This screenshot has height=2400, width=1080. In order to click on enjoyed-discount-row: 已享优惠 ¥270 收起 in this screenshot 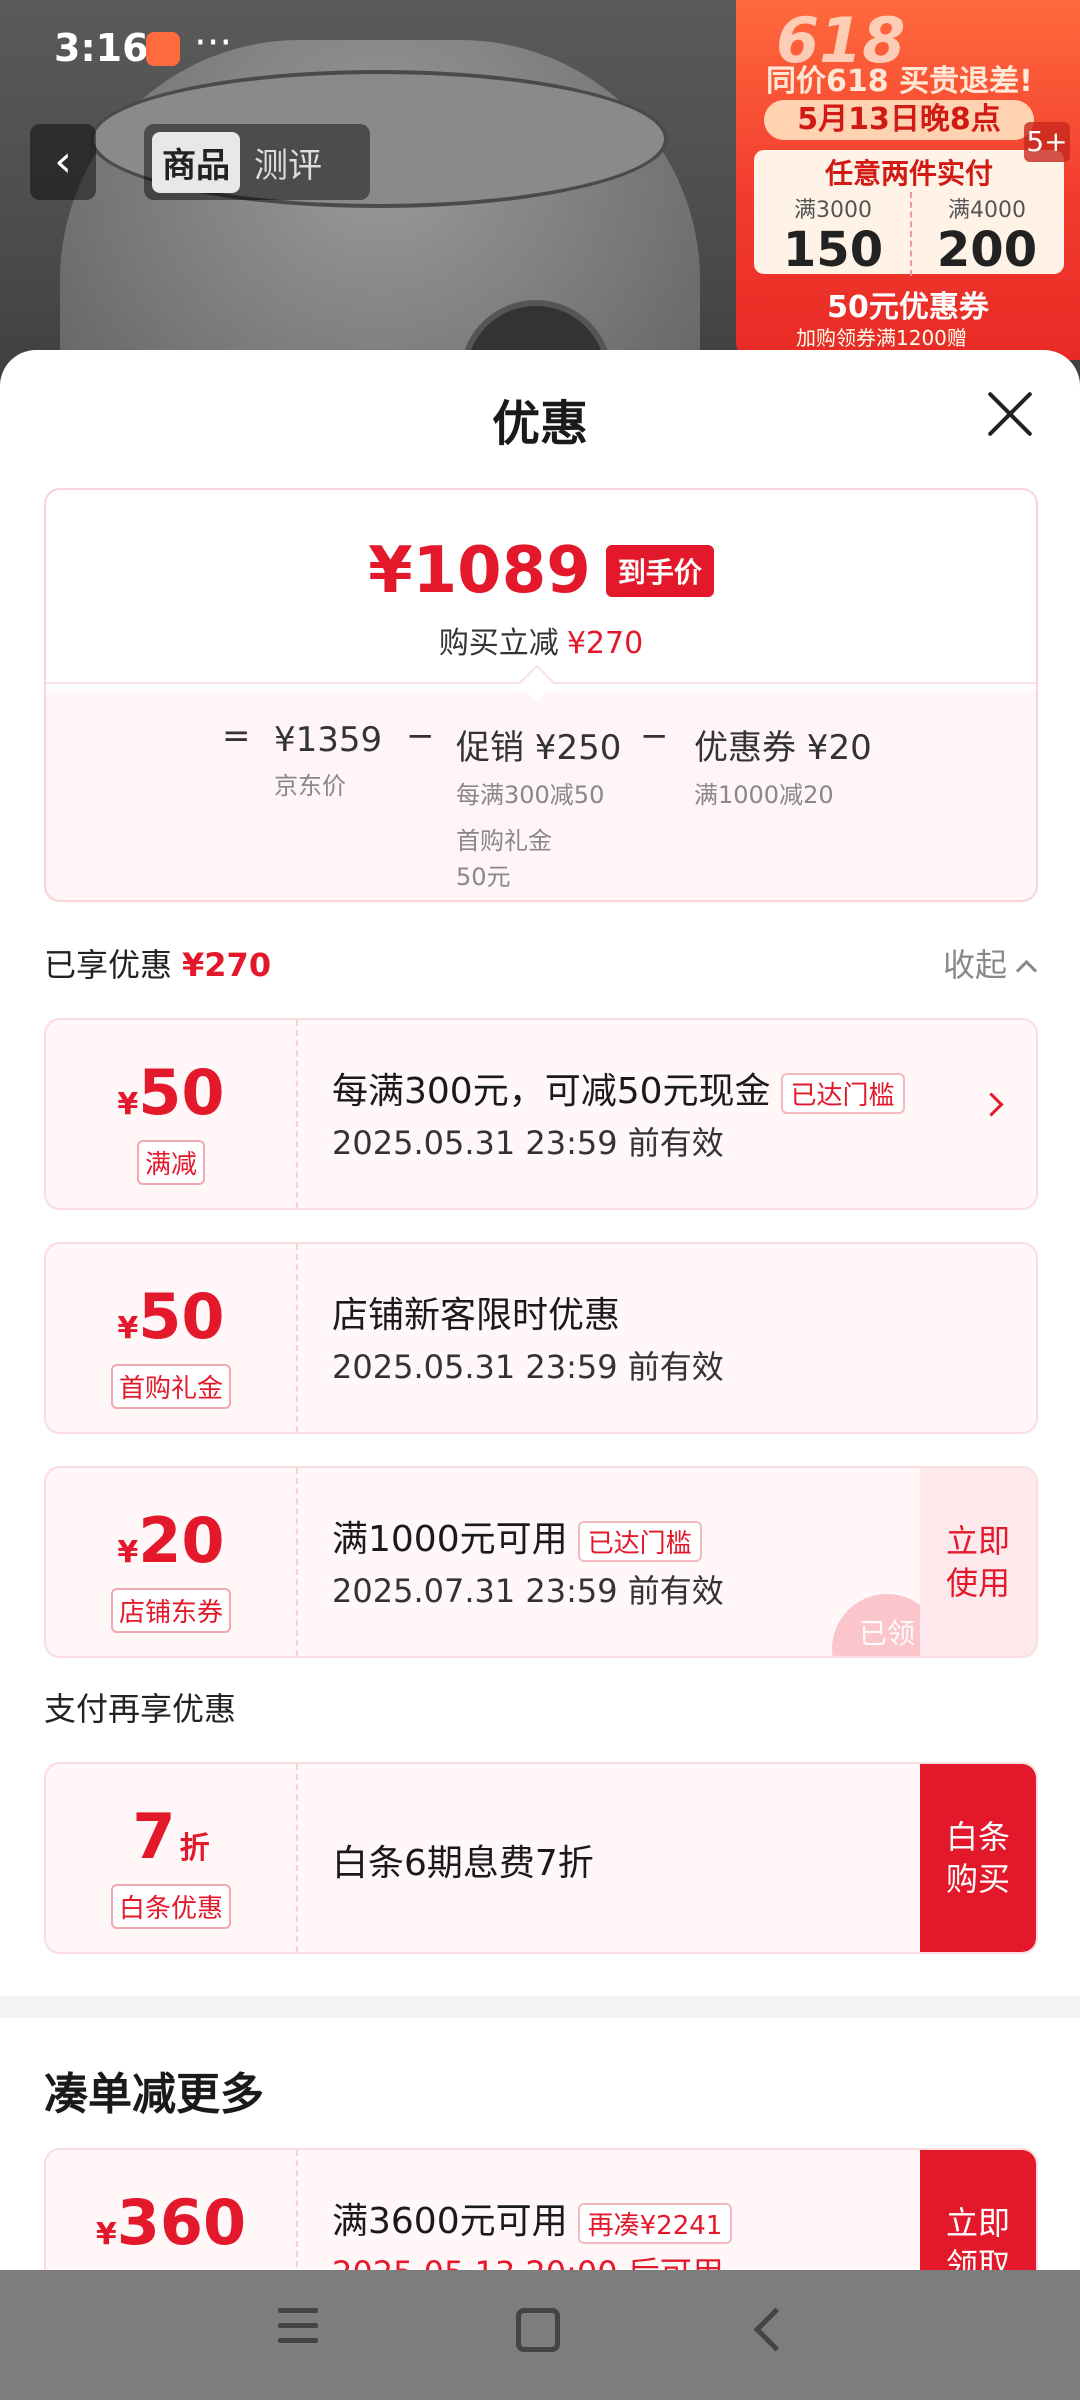, I will do `click(541, 965)`.